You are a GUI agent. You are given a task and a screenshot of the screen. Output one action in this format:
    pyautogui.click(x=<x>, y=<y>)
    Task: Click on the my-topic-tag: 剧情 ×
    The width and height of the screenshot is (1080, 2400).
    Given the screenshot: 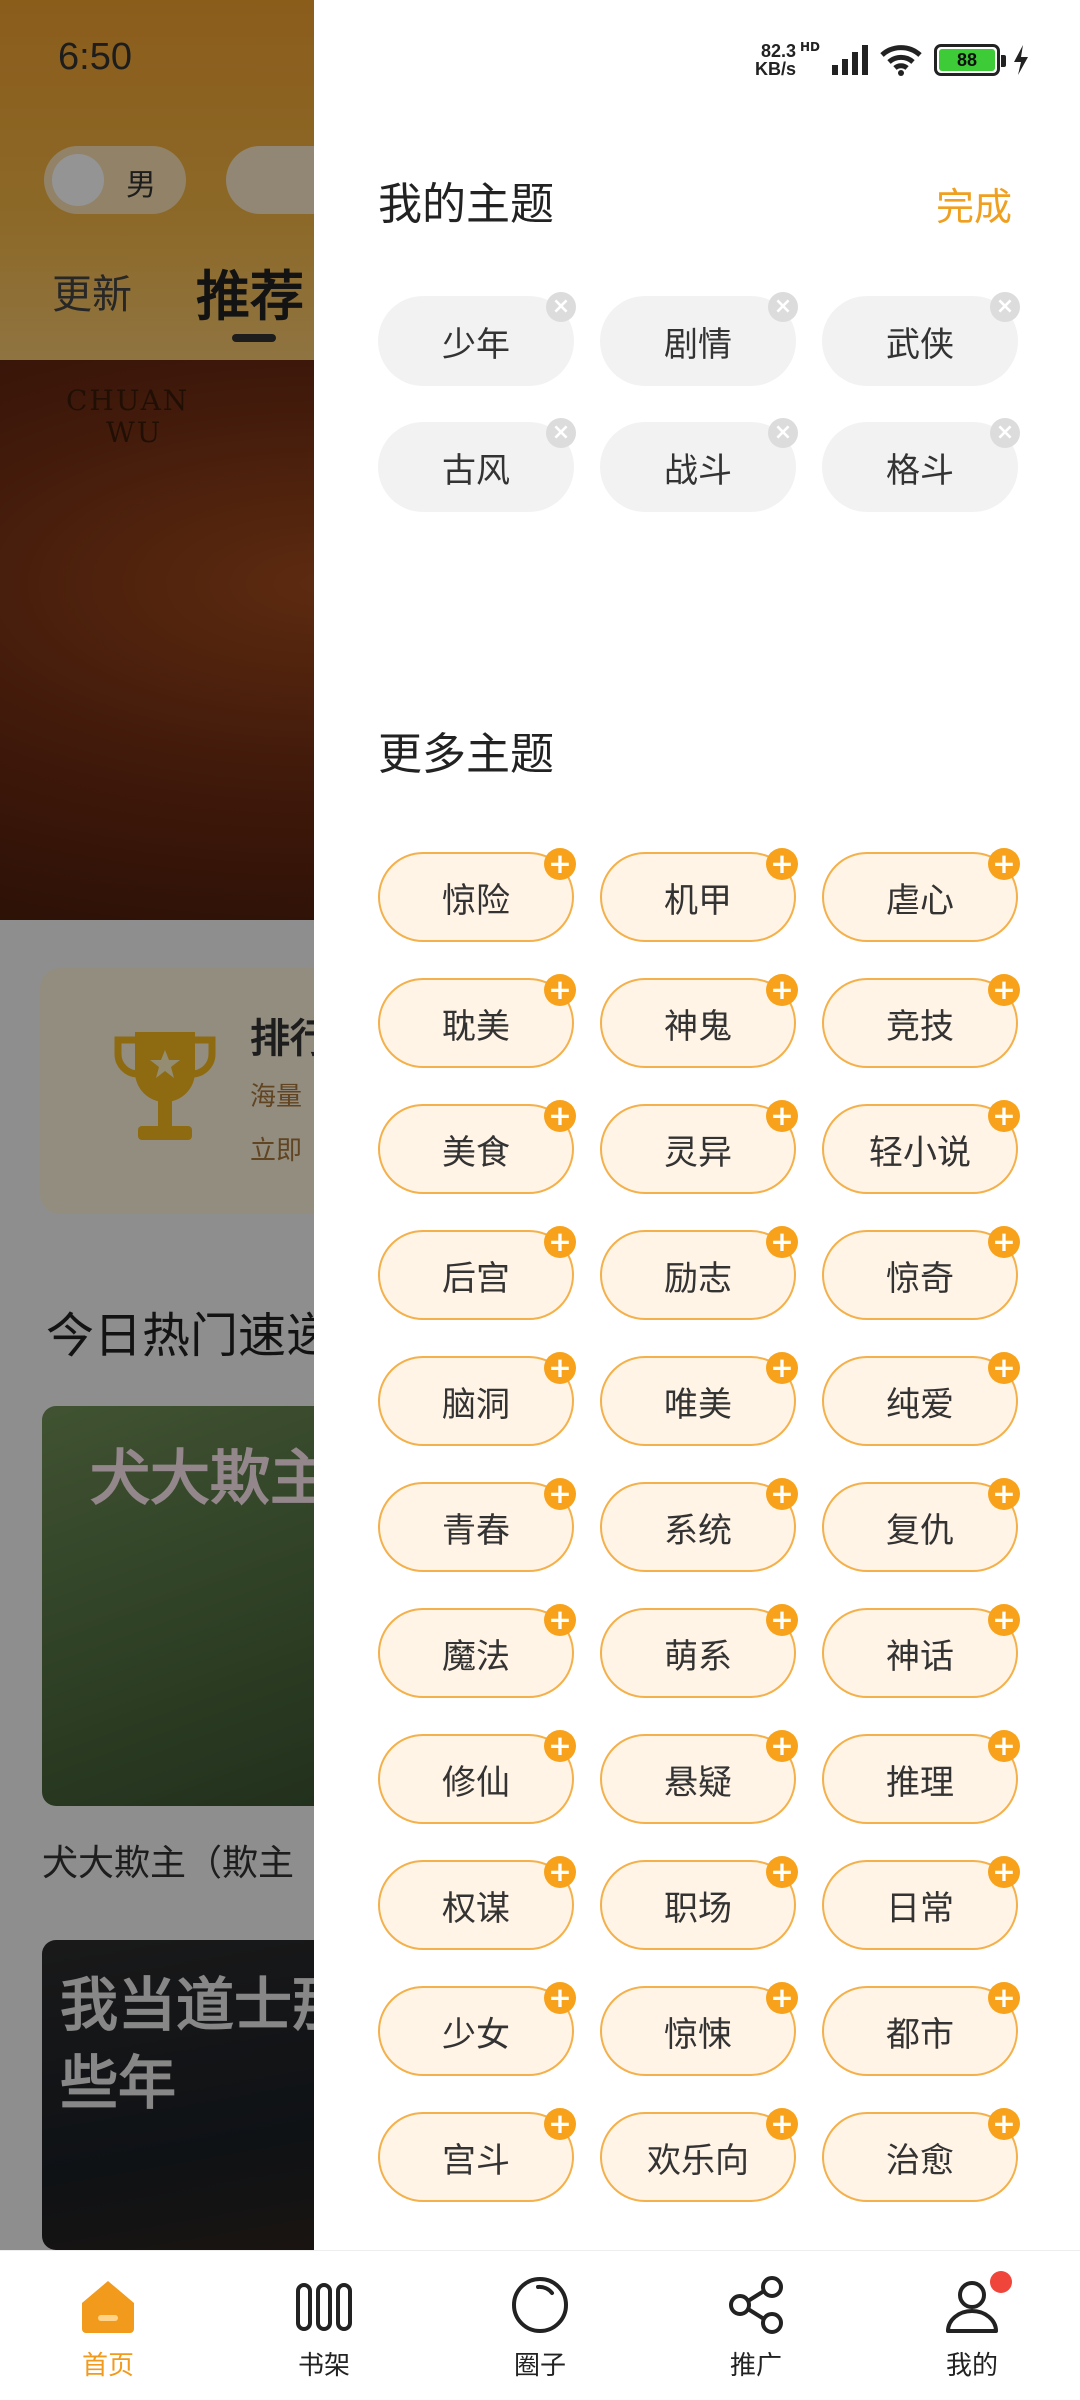 What is the action you would take?
    pyautogui.click(x=699, y=339)
    